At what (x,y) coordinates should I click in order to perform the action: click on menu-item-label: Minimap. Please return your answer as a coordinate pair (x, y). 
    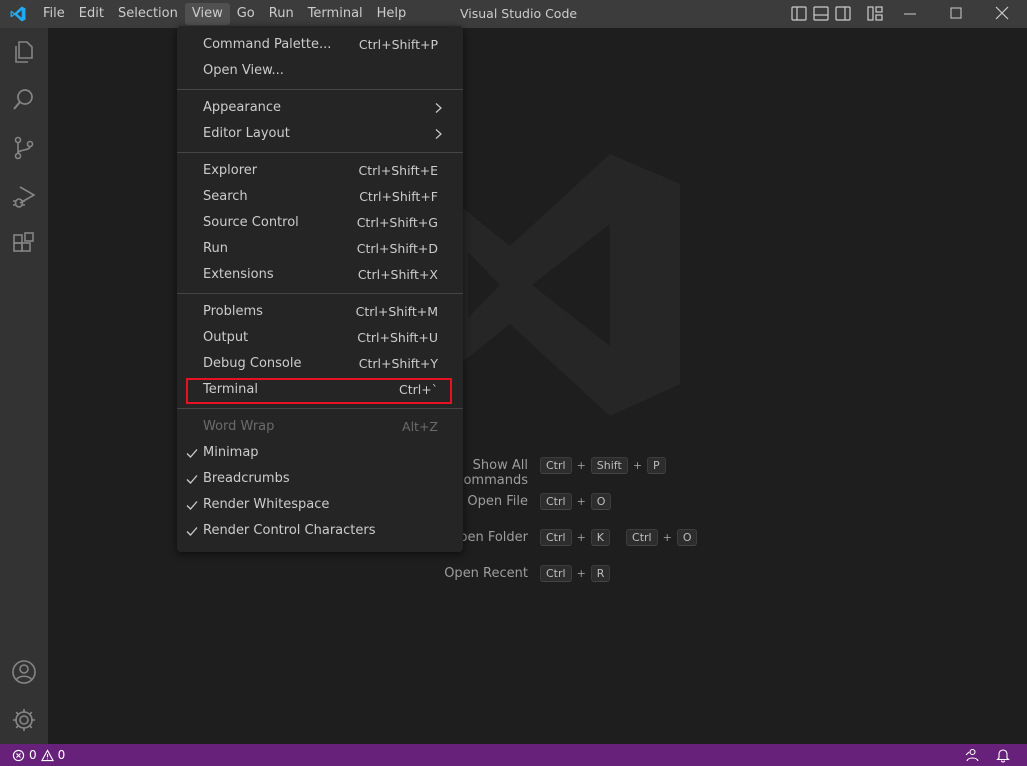
    Looking at the image, I should click on (231, 452).